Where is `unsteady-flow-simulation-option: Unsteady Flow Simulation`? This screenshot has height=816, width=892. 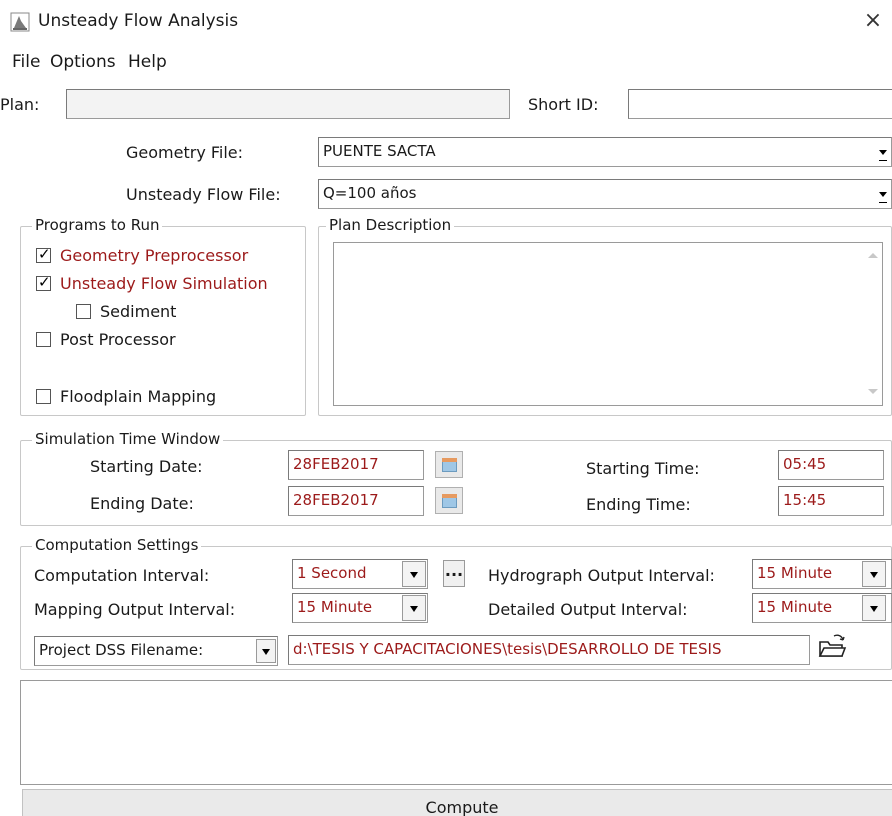
unsteady-flow-simulation-option: Unsteady Flow Simulation is located at coordinates (152, 283).